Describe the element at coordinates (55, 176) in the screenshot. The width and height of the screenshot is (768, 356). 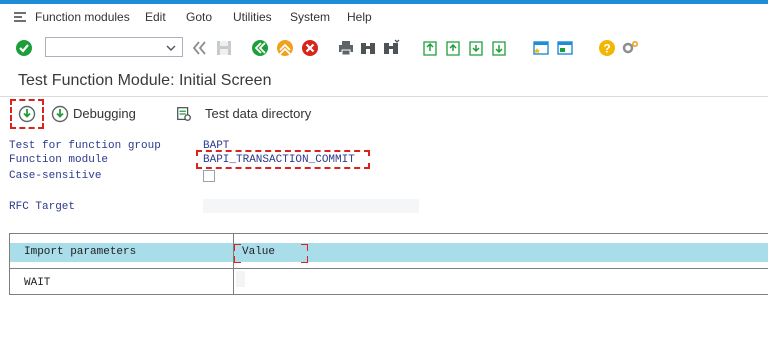
I see `case-sensitive-label: Case-sensitive` at that location.